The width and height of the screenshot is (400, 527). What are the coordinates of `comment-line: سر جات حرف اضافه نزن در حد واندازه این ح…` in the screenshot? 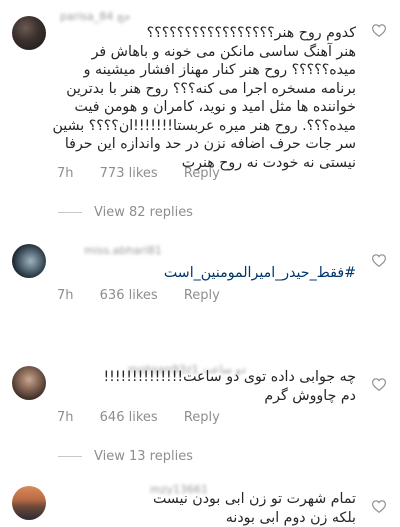 It's located at (205, 144).